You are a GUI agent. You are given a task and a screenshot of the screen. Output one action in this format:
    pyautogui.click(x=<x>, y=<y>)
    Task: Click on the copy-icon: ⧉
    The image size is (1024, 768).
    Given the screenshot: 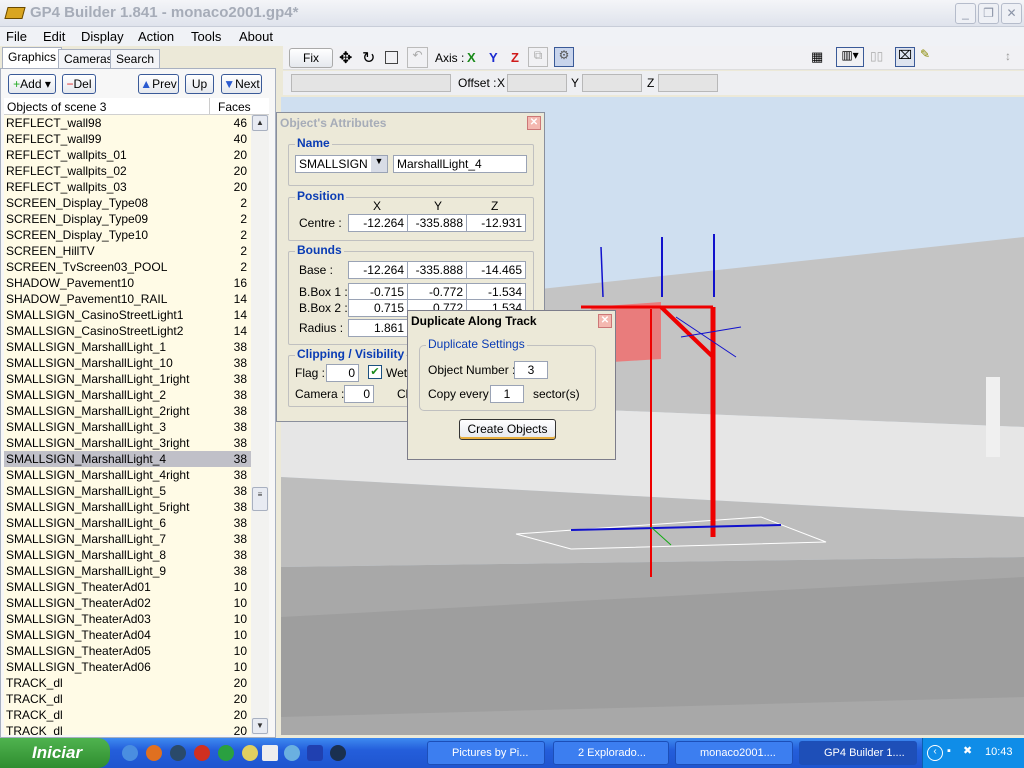 What is the action you would take?
    pyautogui.click(x=538, y=57)
    